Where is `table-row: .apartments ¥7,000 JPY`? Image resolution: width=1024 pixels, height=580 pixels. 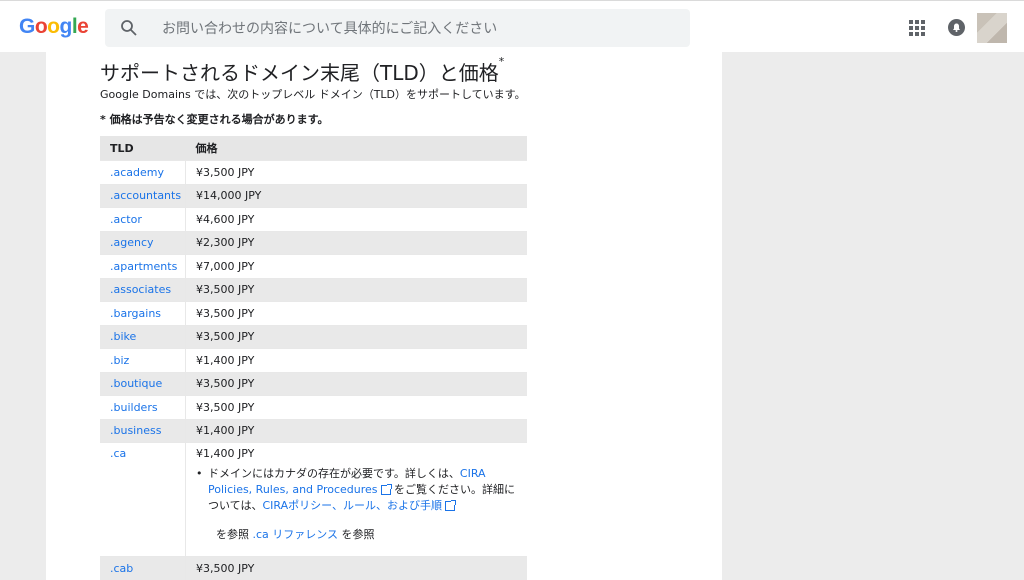
table-row: .apartments ¥7,000 JPY is located at coordinates (313, 266).